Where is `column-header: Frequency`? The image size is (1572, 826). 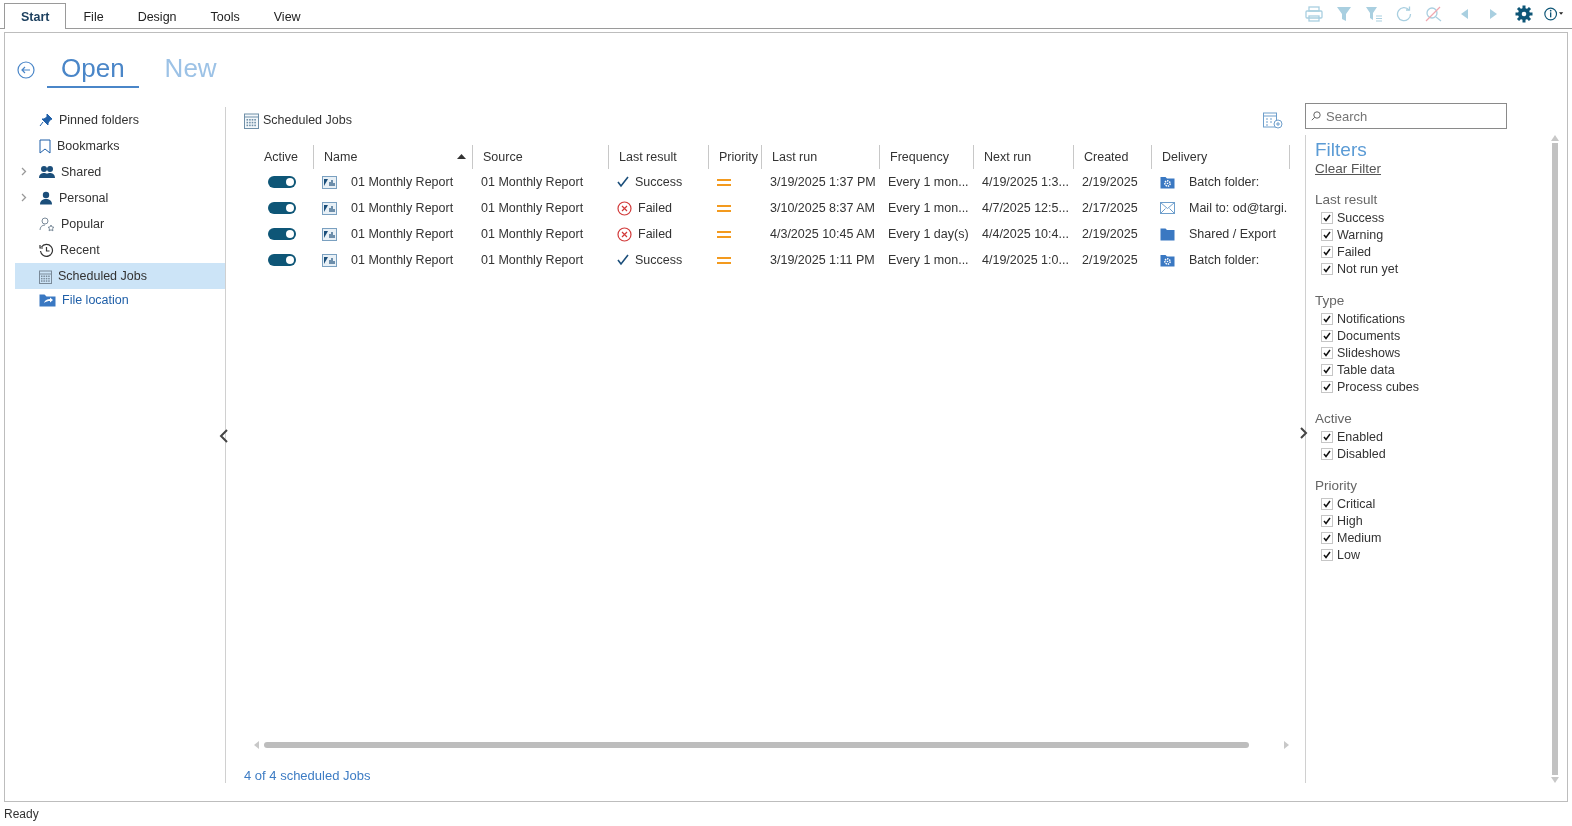 column-header: Frequency is located at coordinates (927, 157).